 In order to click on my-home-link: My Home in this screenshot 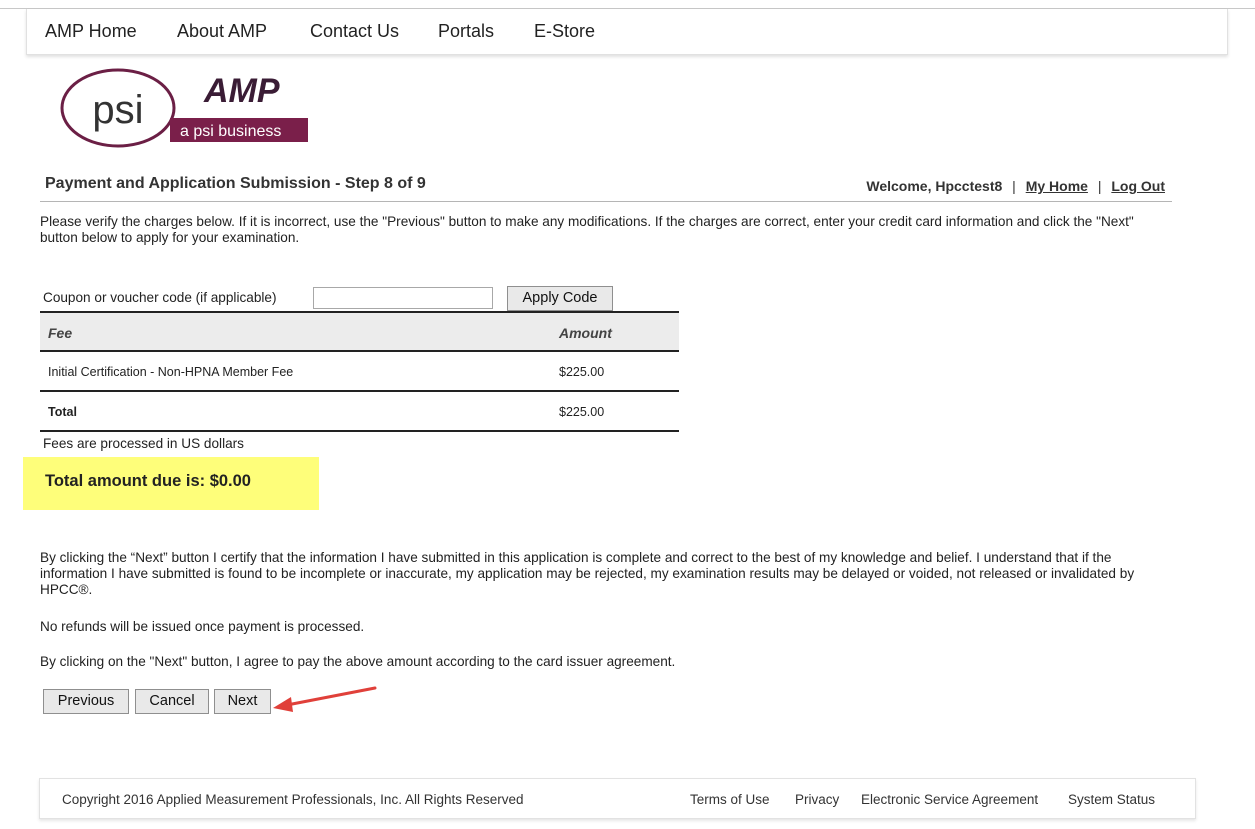, I will do `click(1057, 186)`.